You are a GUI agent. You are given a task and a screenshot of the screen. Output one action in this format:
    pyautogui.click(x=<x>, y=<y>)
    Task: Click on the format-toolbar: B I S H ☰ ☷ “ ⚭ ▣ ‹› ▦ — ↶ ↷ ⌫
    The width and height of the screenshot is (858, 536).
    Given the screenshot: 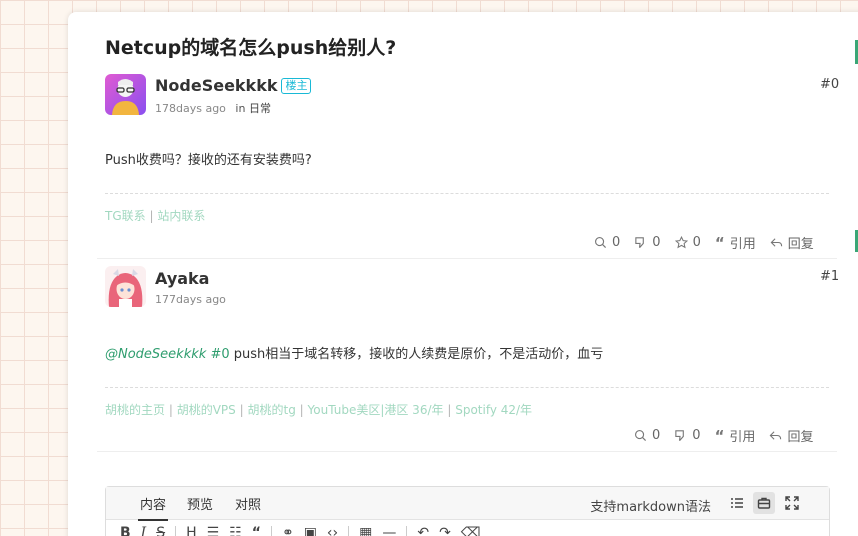 What is the action you would take?
    pyautogui.click(x=300, y=530)
    